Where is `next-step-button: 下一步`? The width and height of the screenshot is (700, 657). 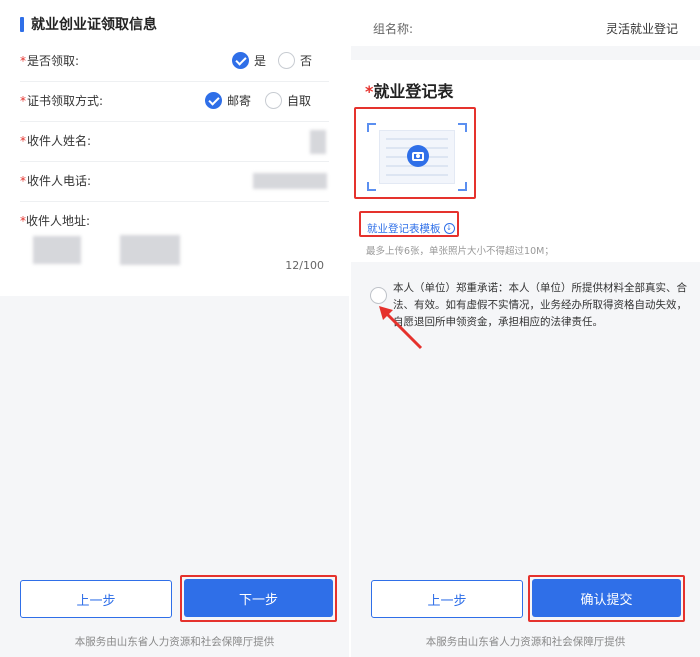
next-step-button: 下一步 is located at coordinates (258, 598).